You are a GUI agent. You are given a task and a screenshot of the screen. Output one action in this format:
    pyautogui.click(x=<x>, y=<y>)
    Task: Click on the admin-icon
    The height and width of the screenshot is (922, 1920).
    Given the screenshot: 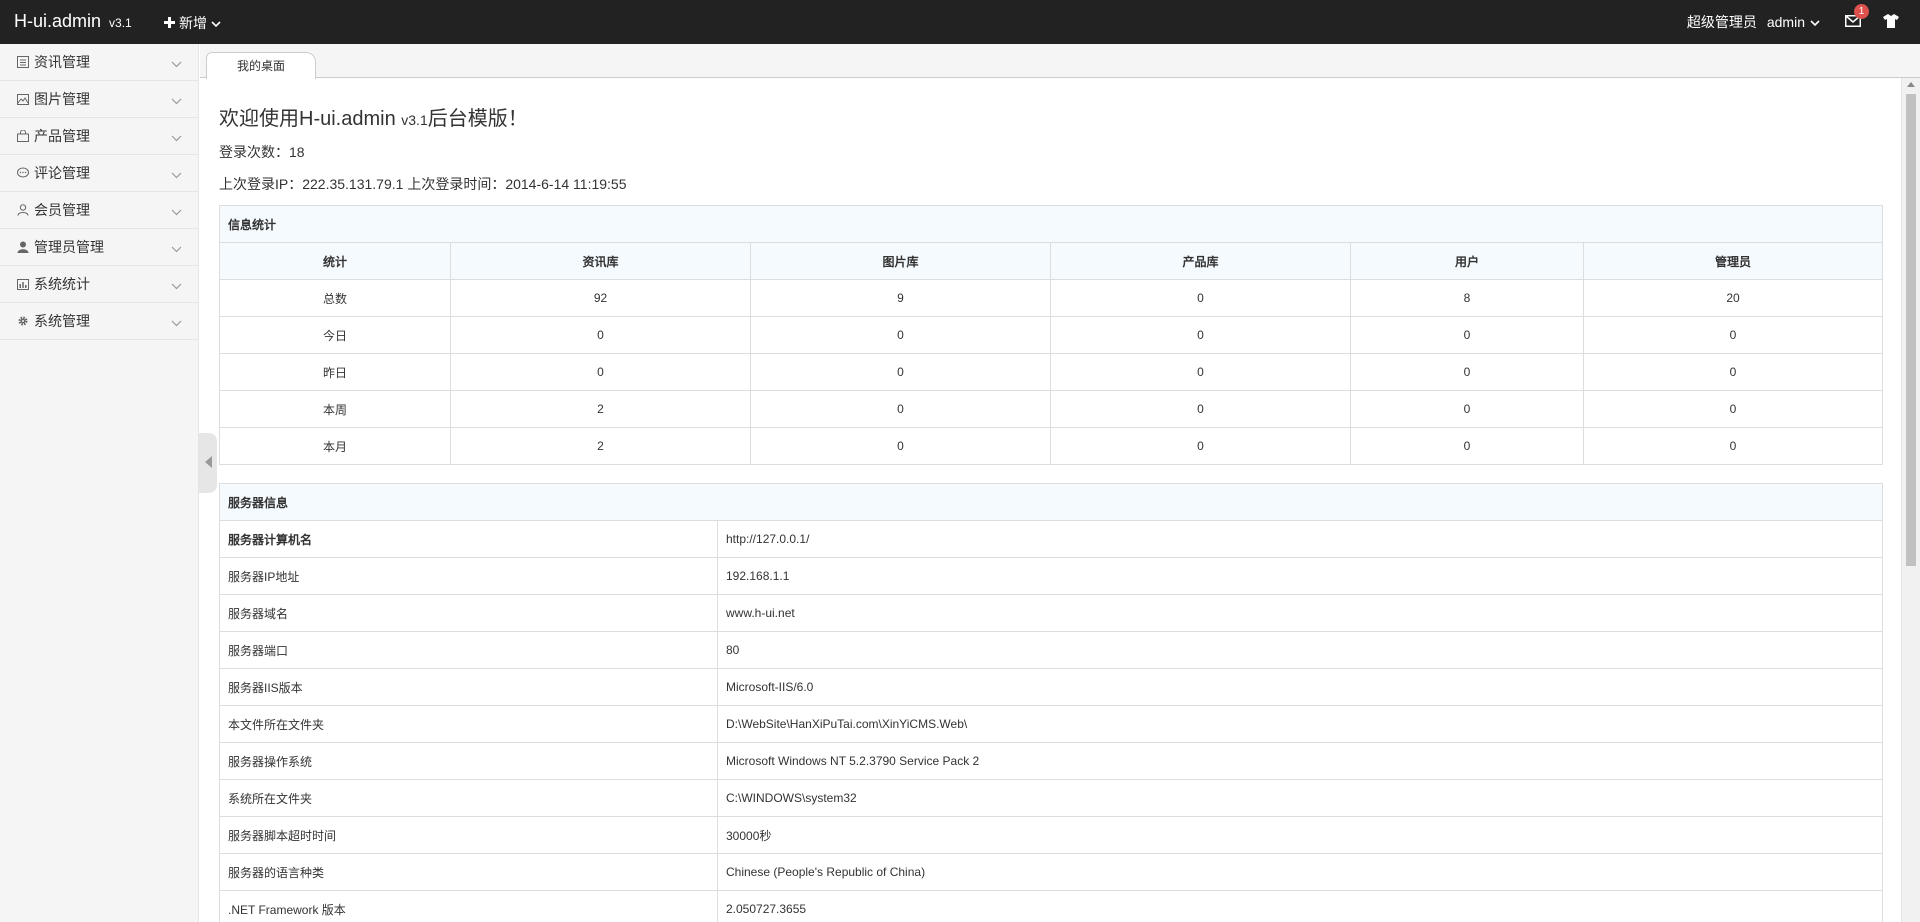 What is the action you would take?
    pyautogui.click(x=23, y=247)
    